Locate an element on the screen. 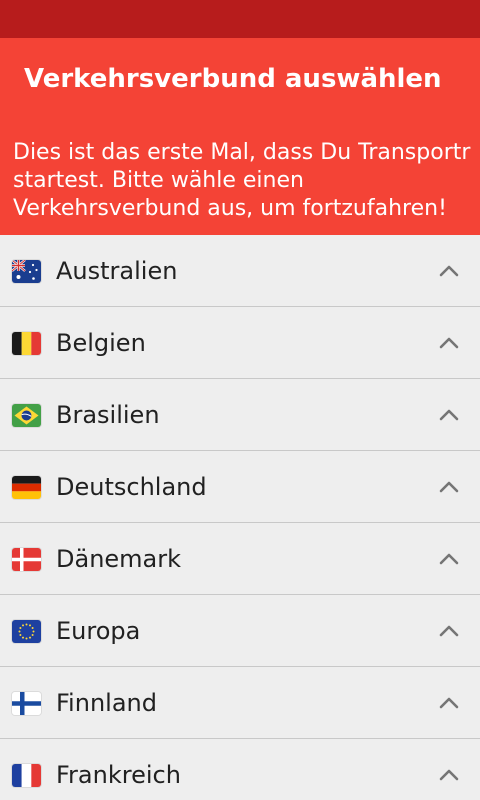  belgium-flag-icon is located at coordinates (26, 343).